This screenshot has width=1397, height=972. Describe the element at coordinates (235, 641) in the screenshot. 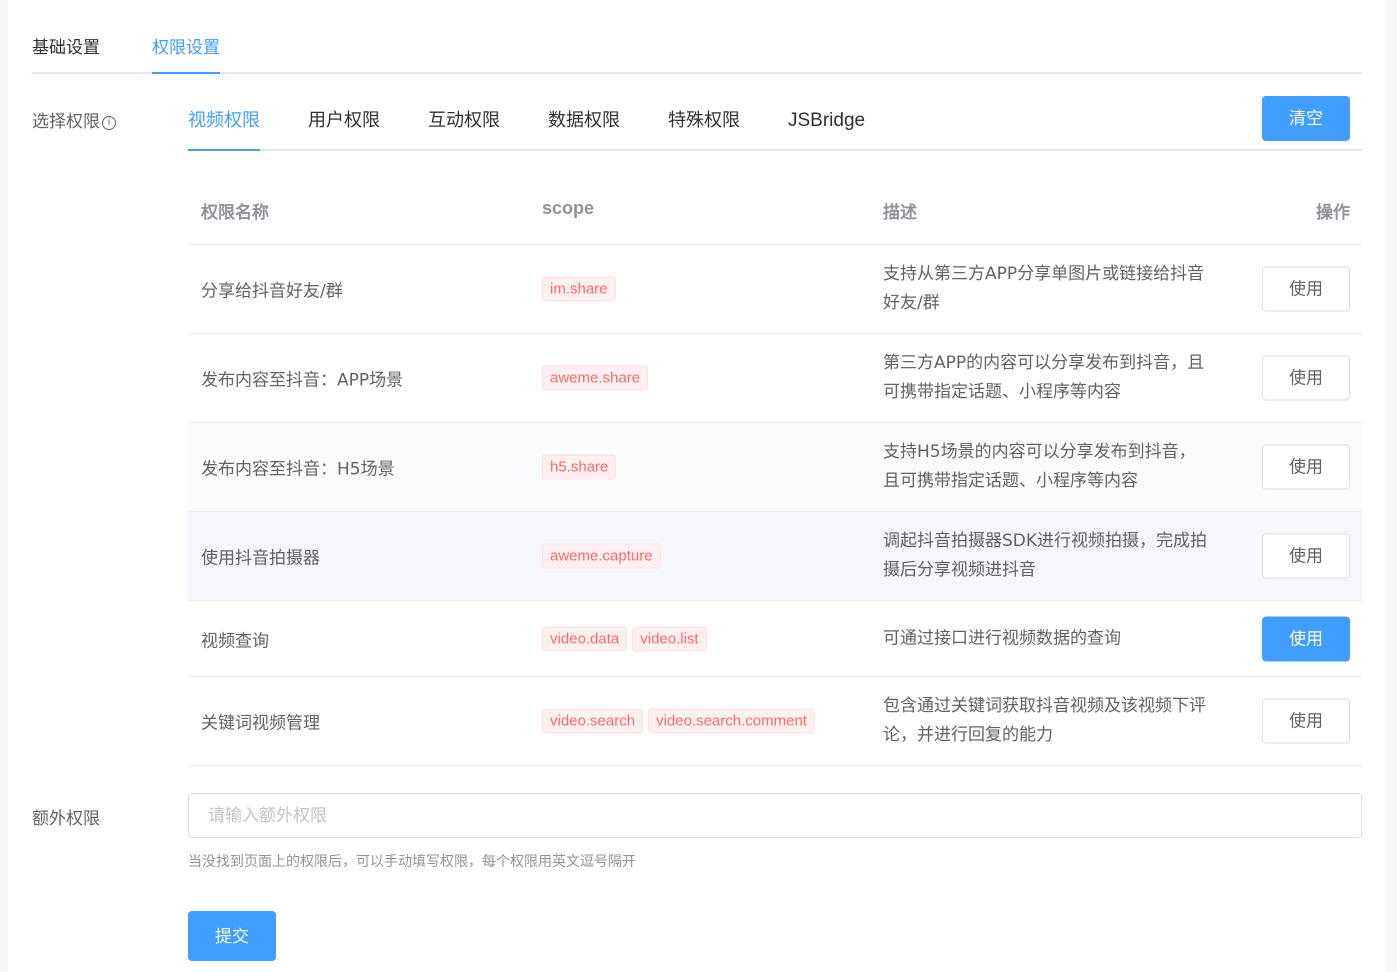

I see `permission-name: 视频查询` at that location.